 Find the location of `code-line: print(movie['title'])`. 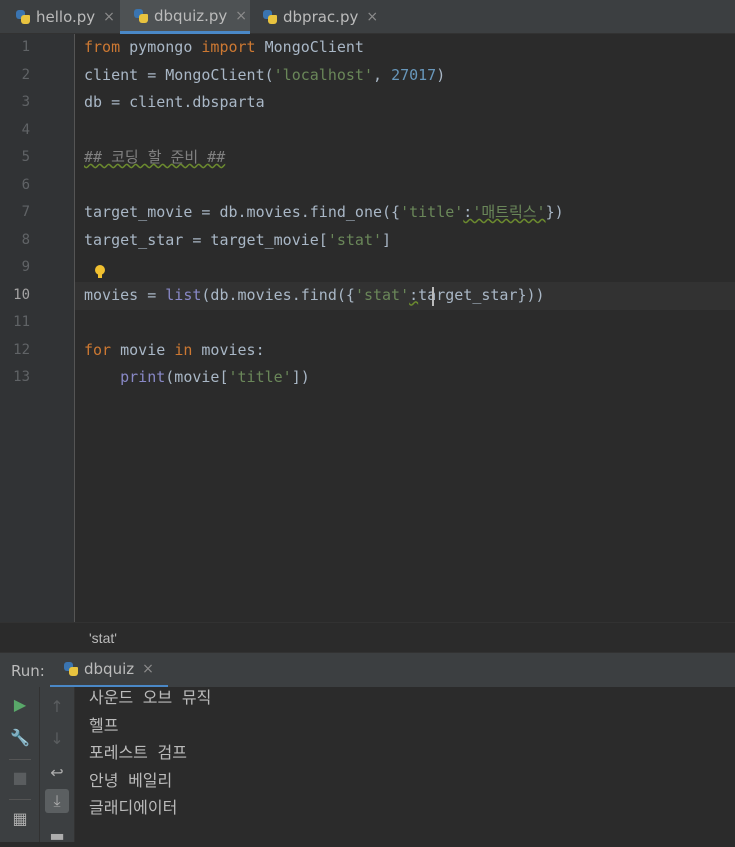

code-line: print(movie['title']) is located at coordinates (197, 378).